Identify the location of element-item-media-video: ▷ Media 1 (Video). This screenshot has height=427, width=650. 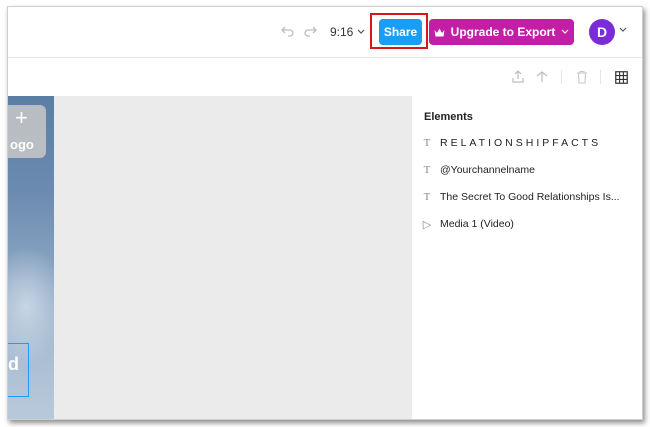
(527, 224).